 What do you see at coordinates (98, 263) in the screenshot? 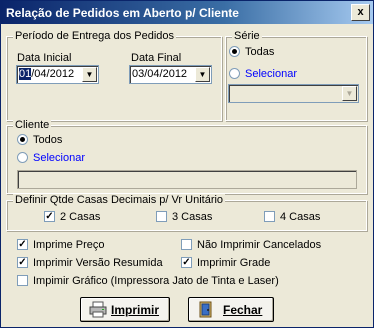
I see `versao-resumida-label: Imprimir Versão Resumida` at bounding box center [98, 263].